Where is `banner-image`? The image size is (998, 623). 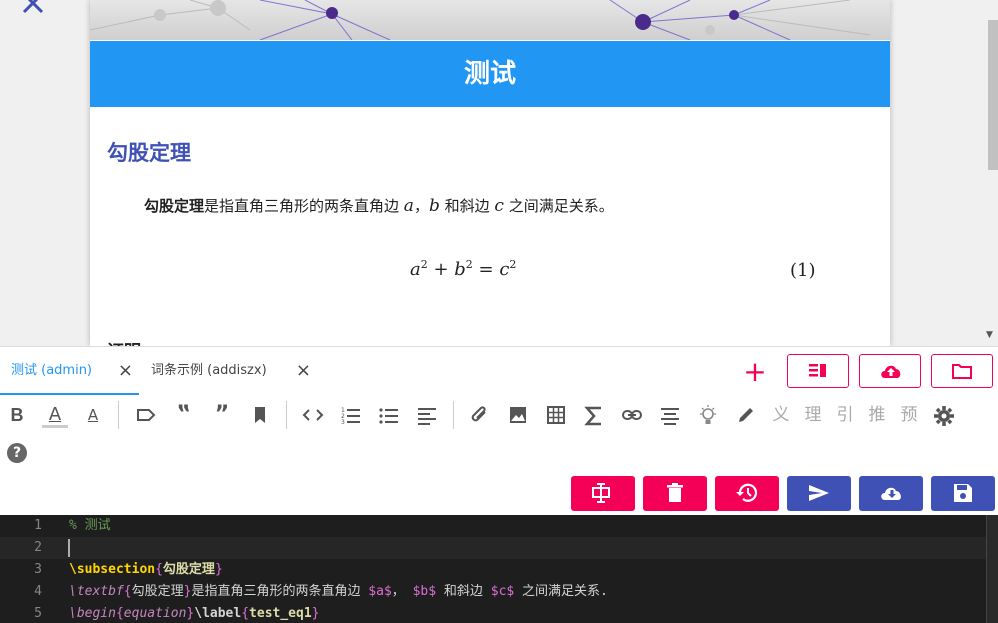
banner-image is located at coordinates (490, 20).